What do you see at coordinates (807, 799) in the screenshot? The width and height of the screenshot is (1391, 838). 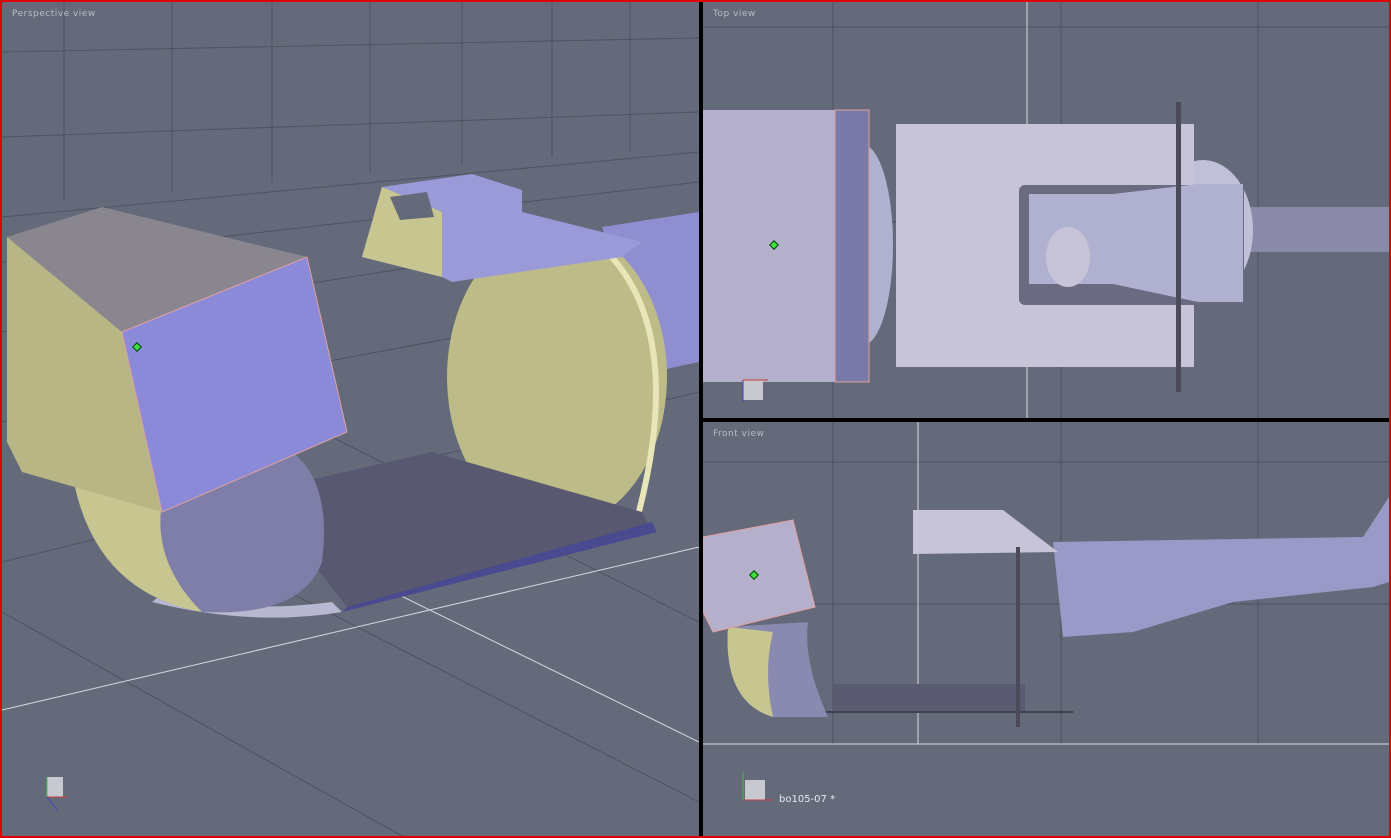 I see `object-name: bo105-07 *` at bounding box center [807, 799].